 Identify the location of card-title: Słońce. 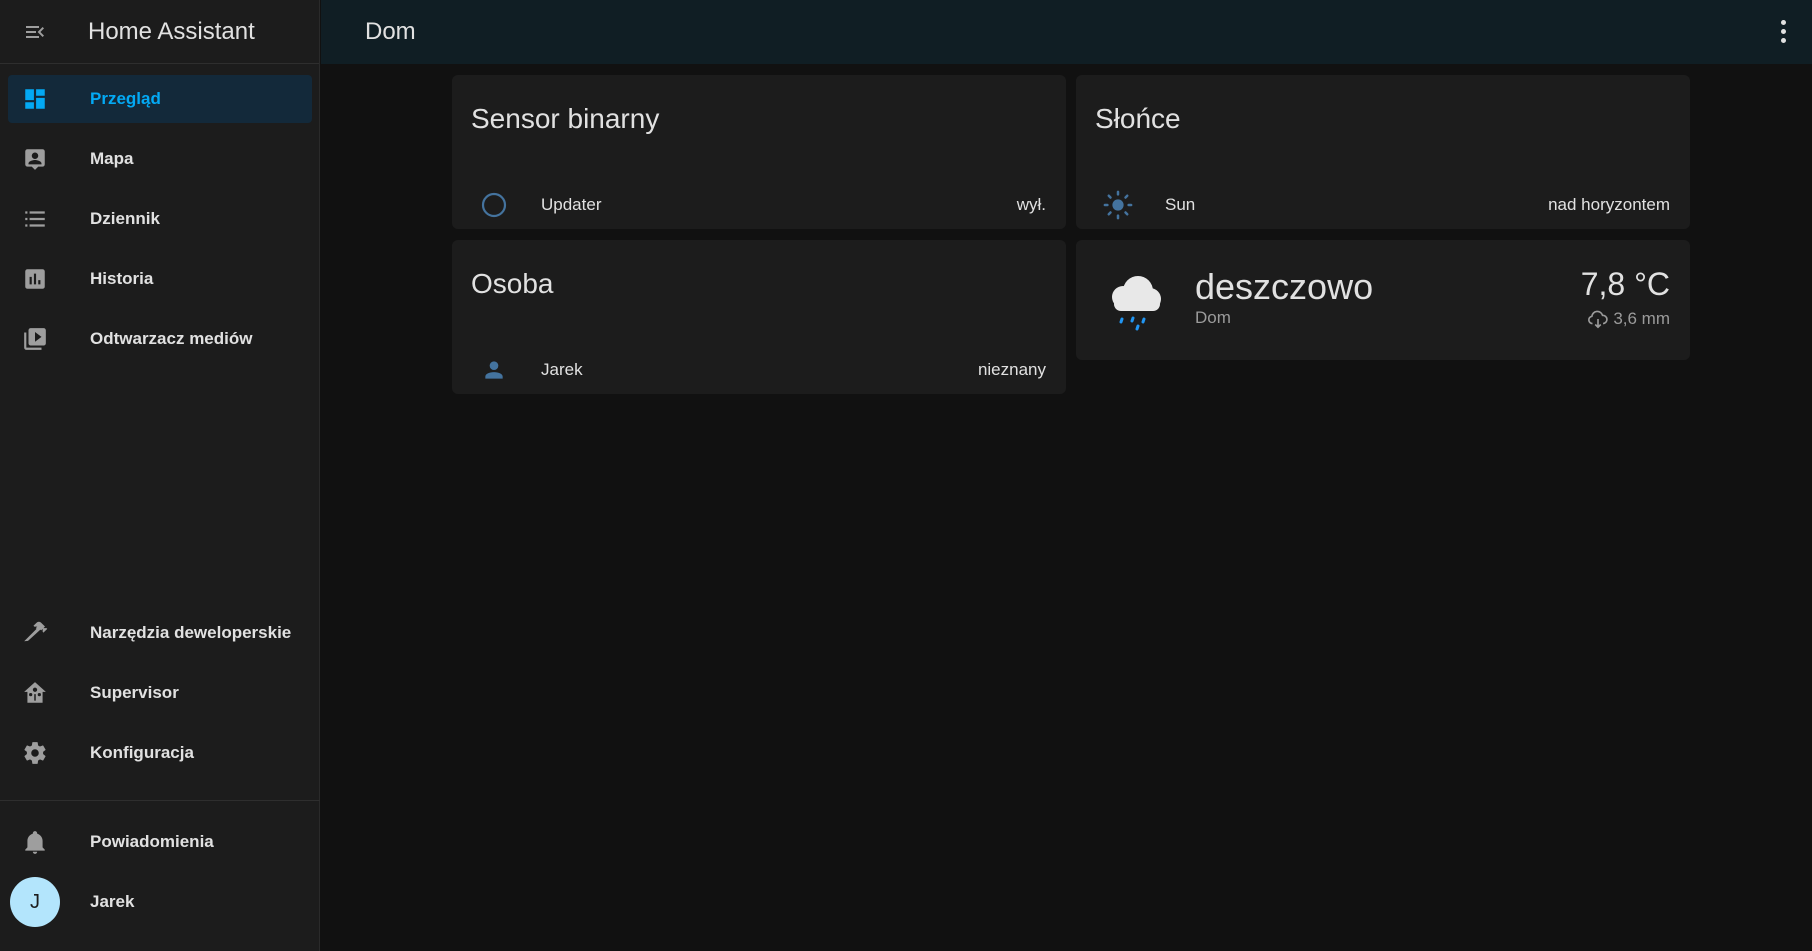
(1138, 118).